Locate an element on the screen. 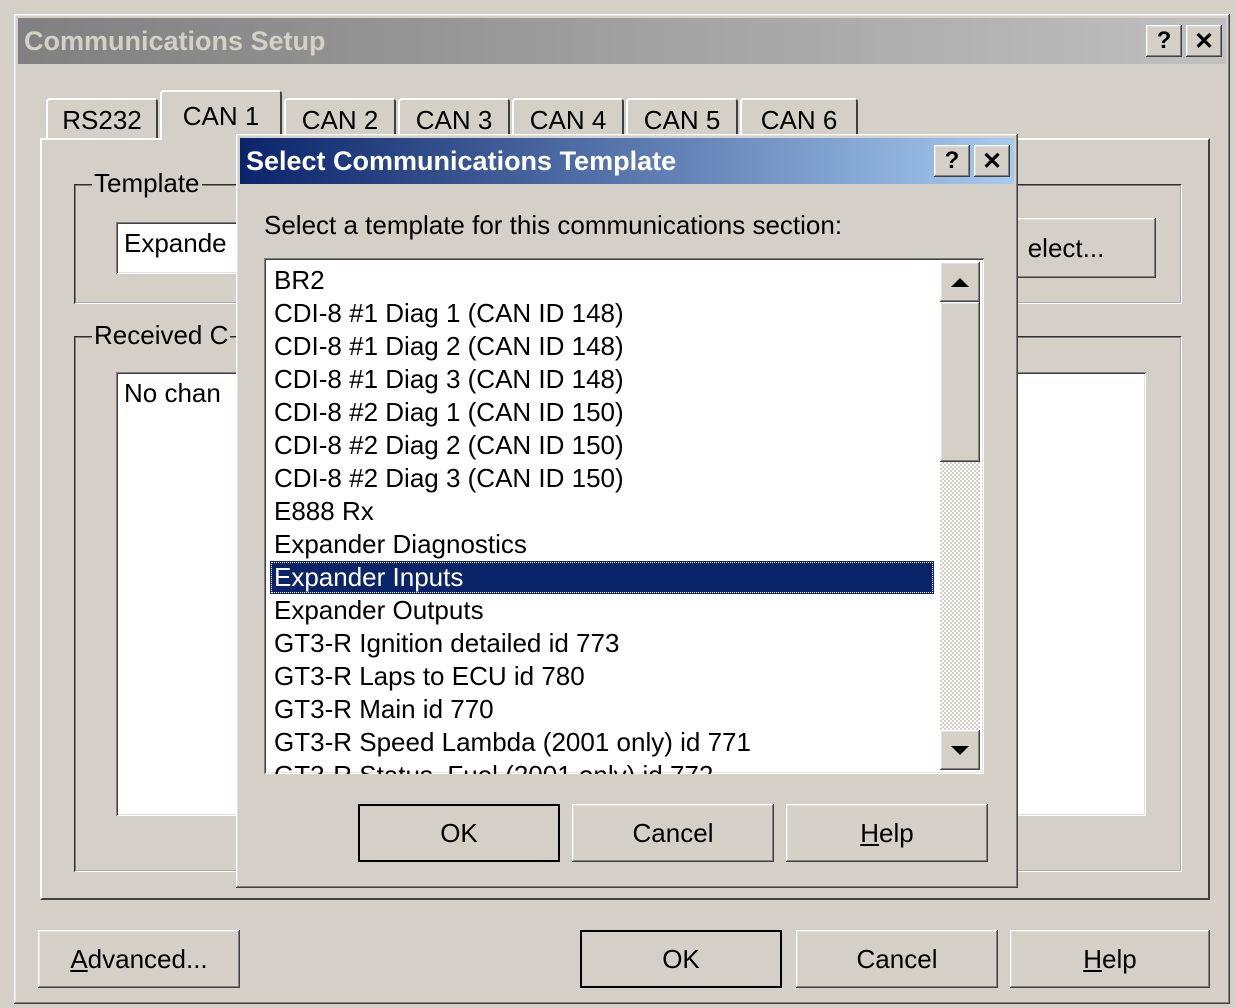  tab-label: CAN 3 is located at coordinates (454, 119).